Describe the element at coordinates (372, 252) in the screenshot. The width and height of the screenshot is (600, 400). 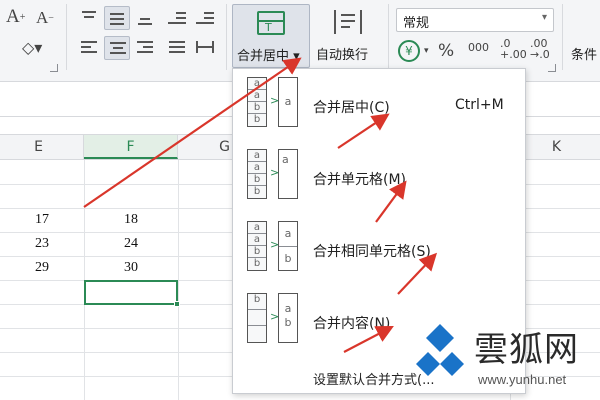
I see `menu-item-label: 合并相同单元格(S)` at that location.